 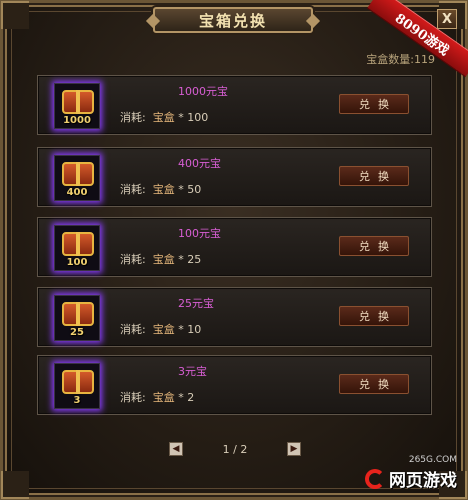 I want to click on site-watermark: 265G.COM 网页游戏, so click(x=394, y=473).